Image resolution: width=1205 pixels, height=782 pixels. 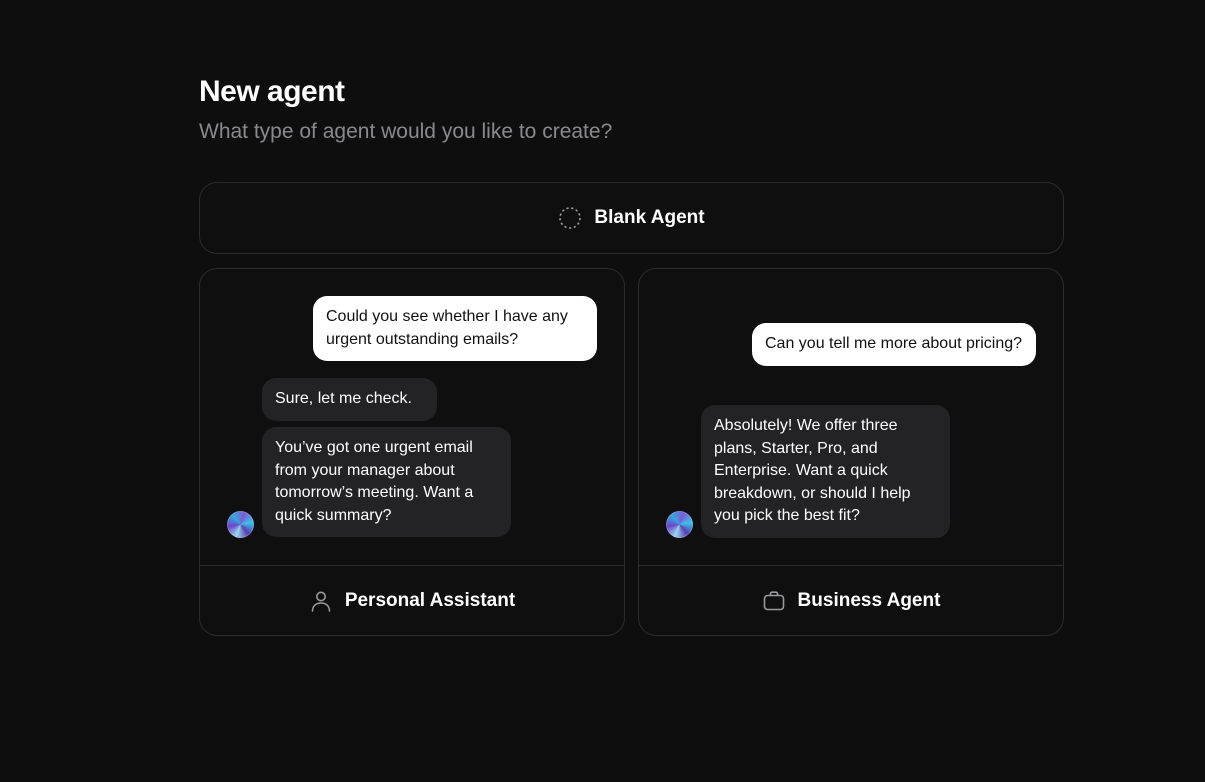 I want to click on user-icon, so click(x=321, y=601).